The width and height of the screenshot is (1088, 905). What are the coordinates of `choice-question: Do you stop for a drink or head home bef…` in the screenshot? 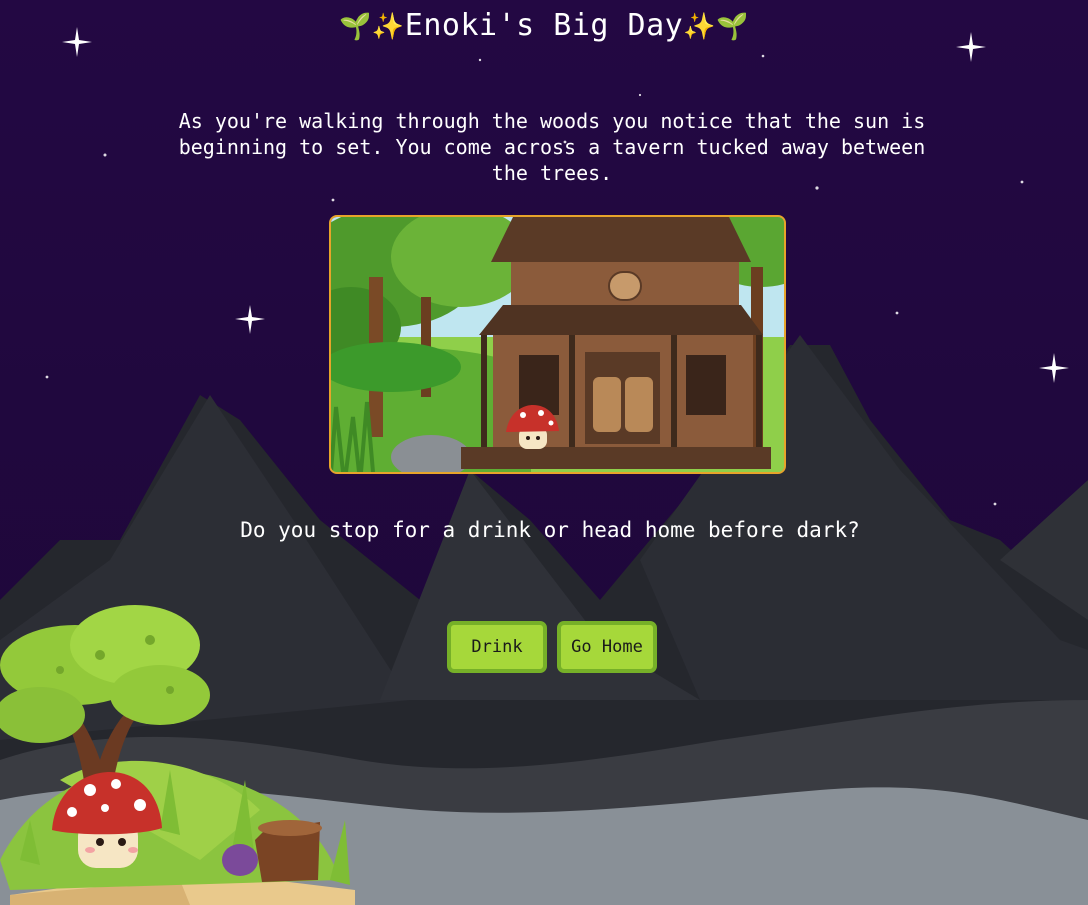 It's located at (550, 530).